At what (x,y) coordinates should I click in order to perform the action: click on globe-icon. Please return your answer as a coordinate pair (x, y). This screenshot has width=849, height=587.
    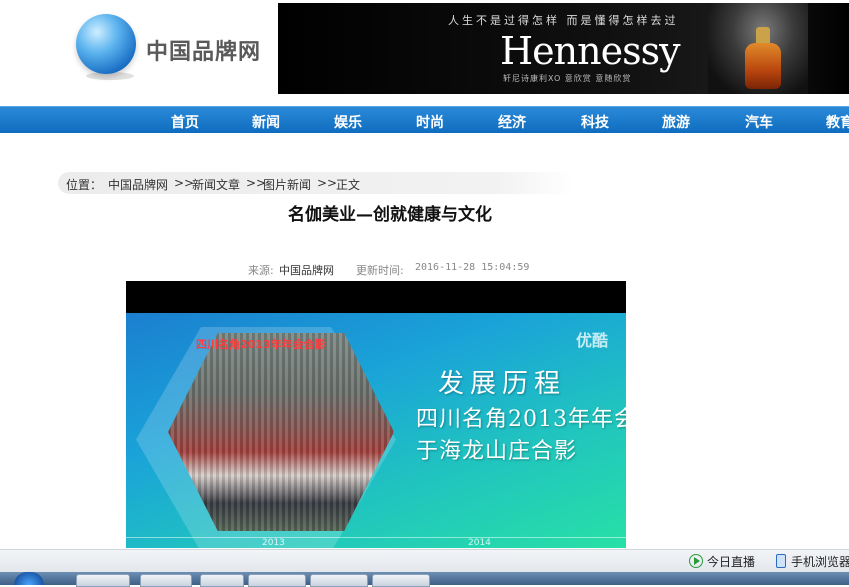
    Looking at the image, I should click on (106, 44).